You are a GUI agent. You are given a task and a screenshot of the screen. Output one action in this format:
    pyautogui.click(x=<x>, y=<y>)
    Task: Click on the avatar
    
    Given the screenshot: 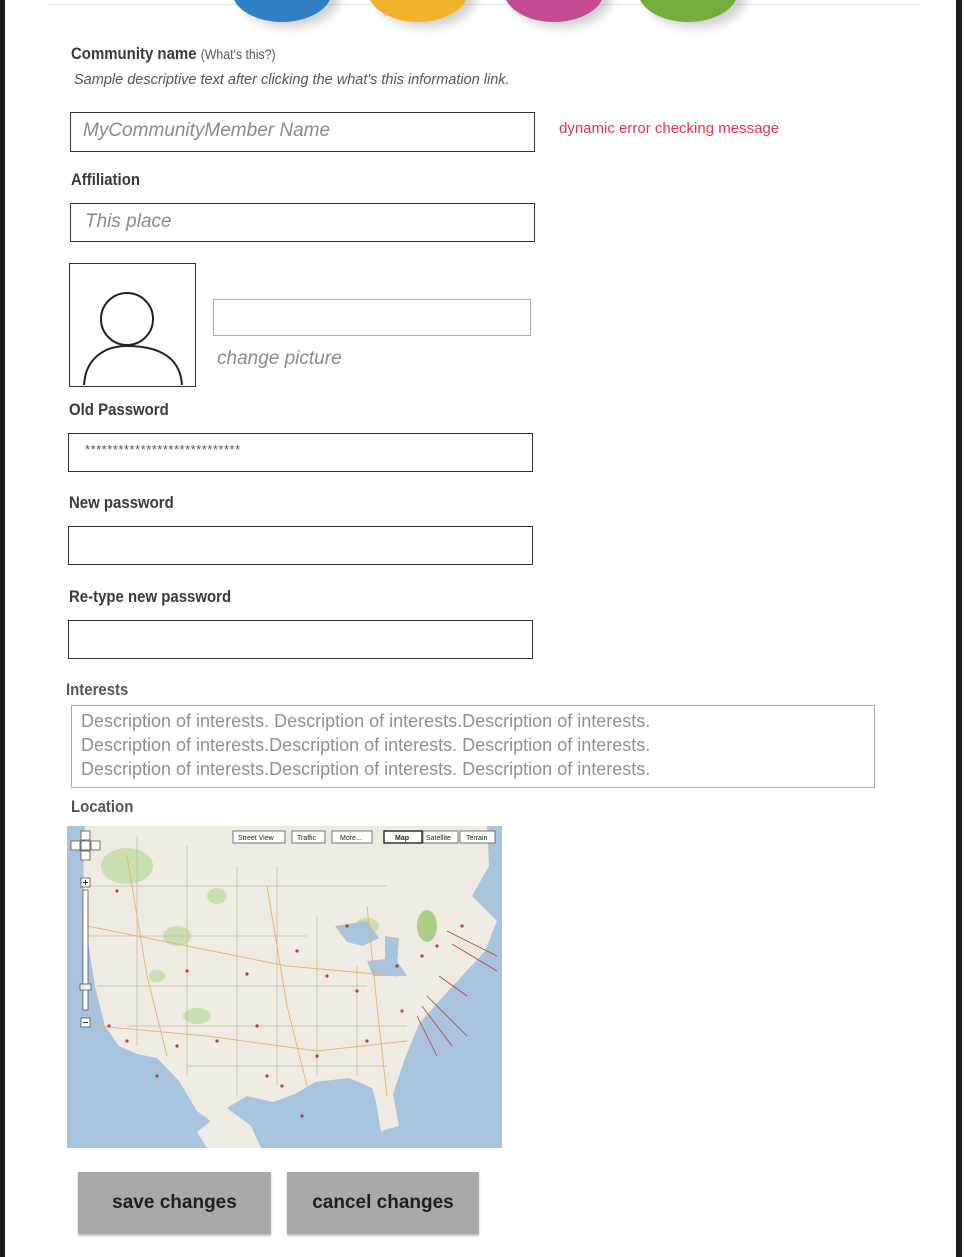 What is the action you would take?
    pyautogui.click(x=132, y=325)
    